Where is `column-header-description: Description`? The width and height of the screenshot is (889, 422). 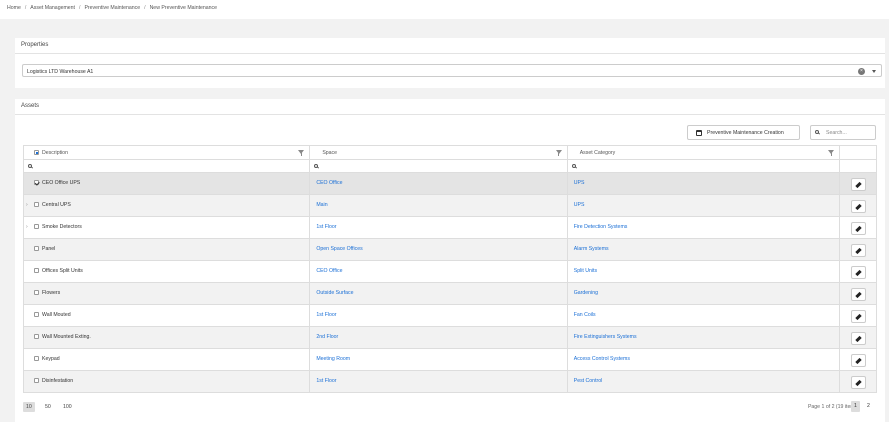 column-header-description: Description is located at coordinates (167, 152).